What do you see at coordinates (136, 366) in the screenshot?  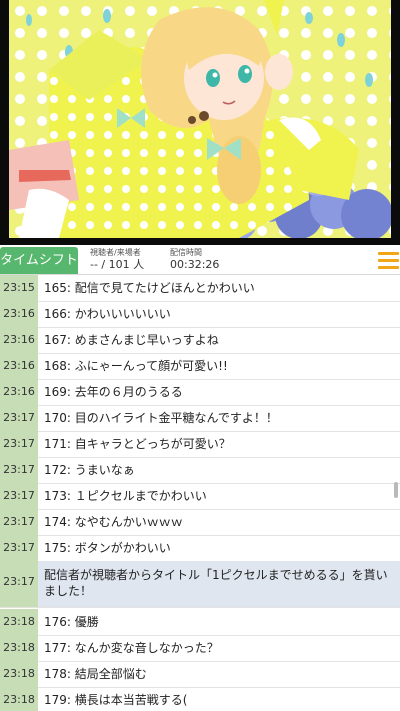 I see `comment-text: 168: ふにゃーんって顔が可愛い!!` at bounding box center [136, 366].